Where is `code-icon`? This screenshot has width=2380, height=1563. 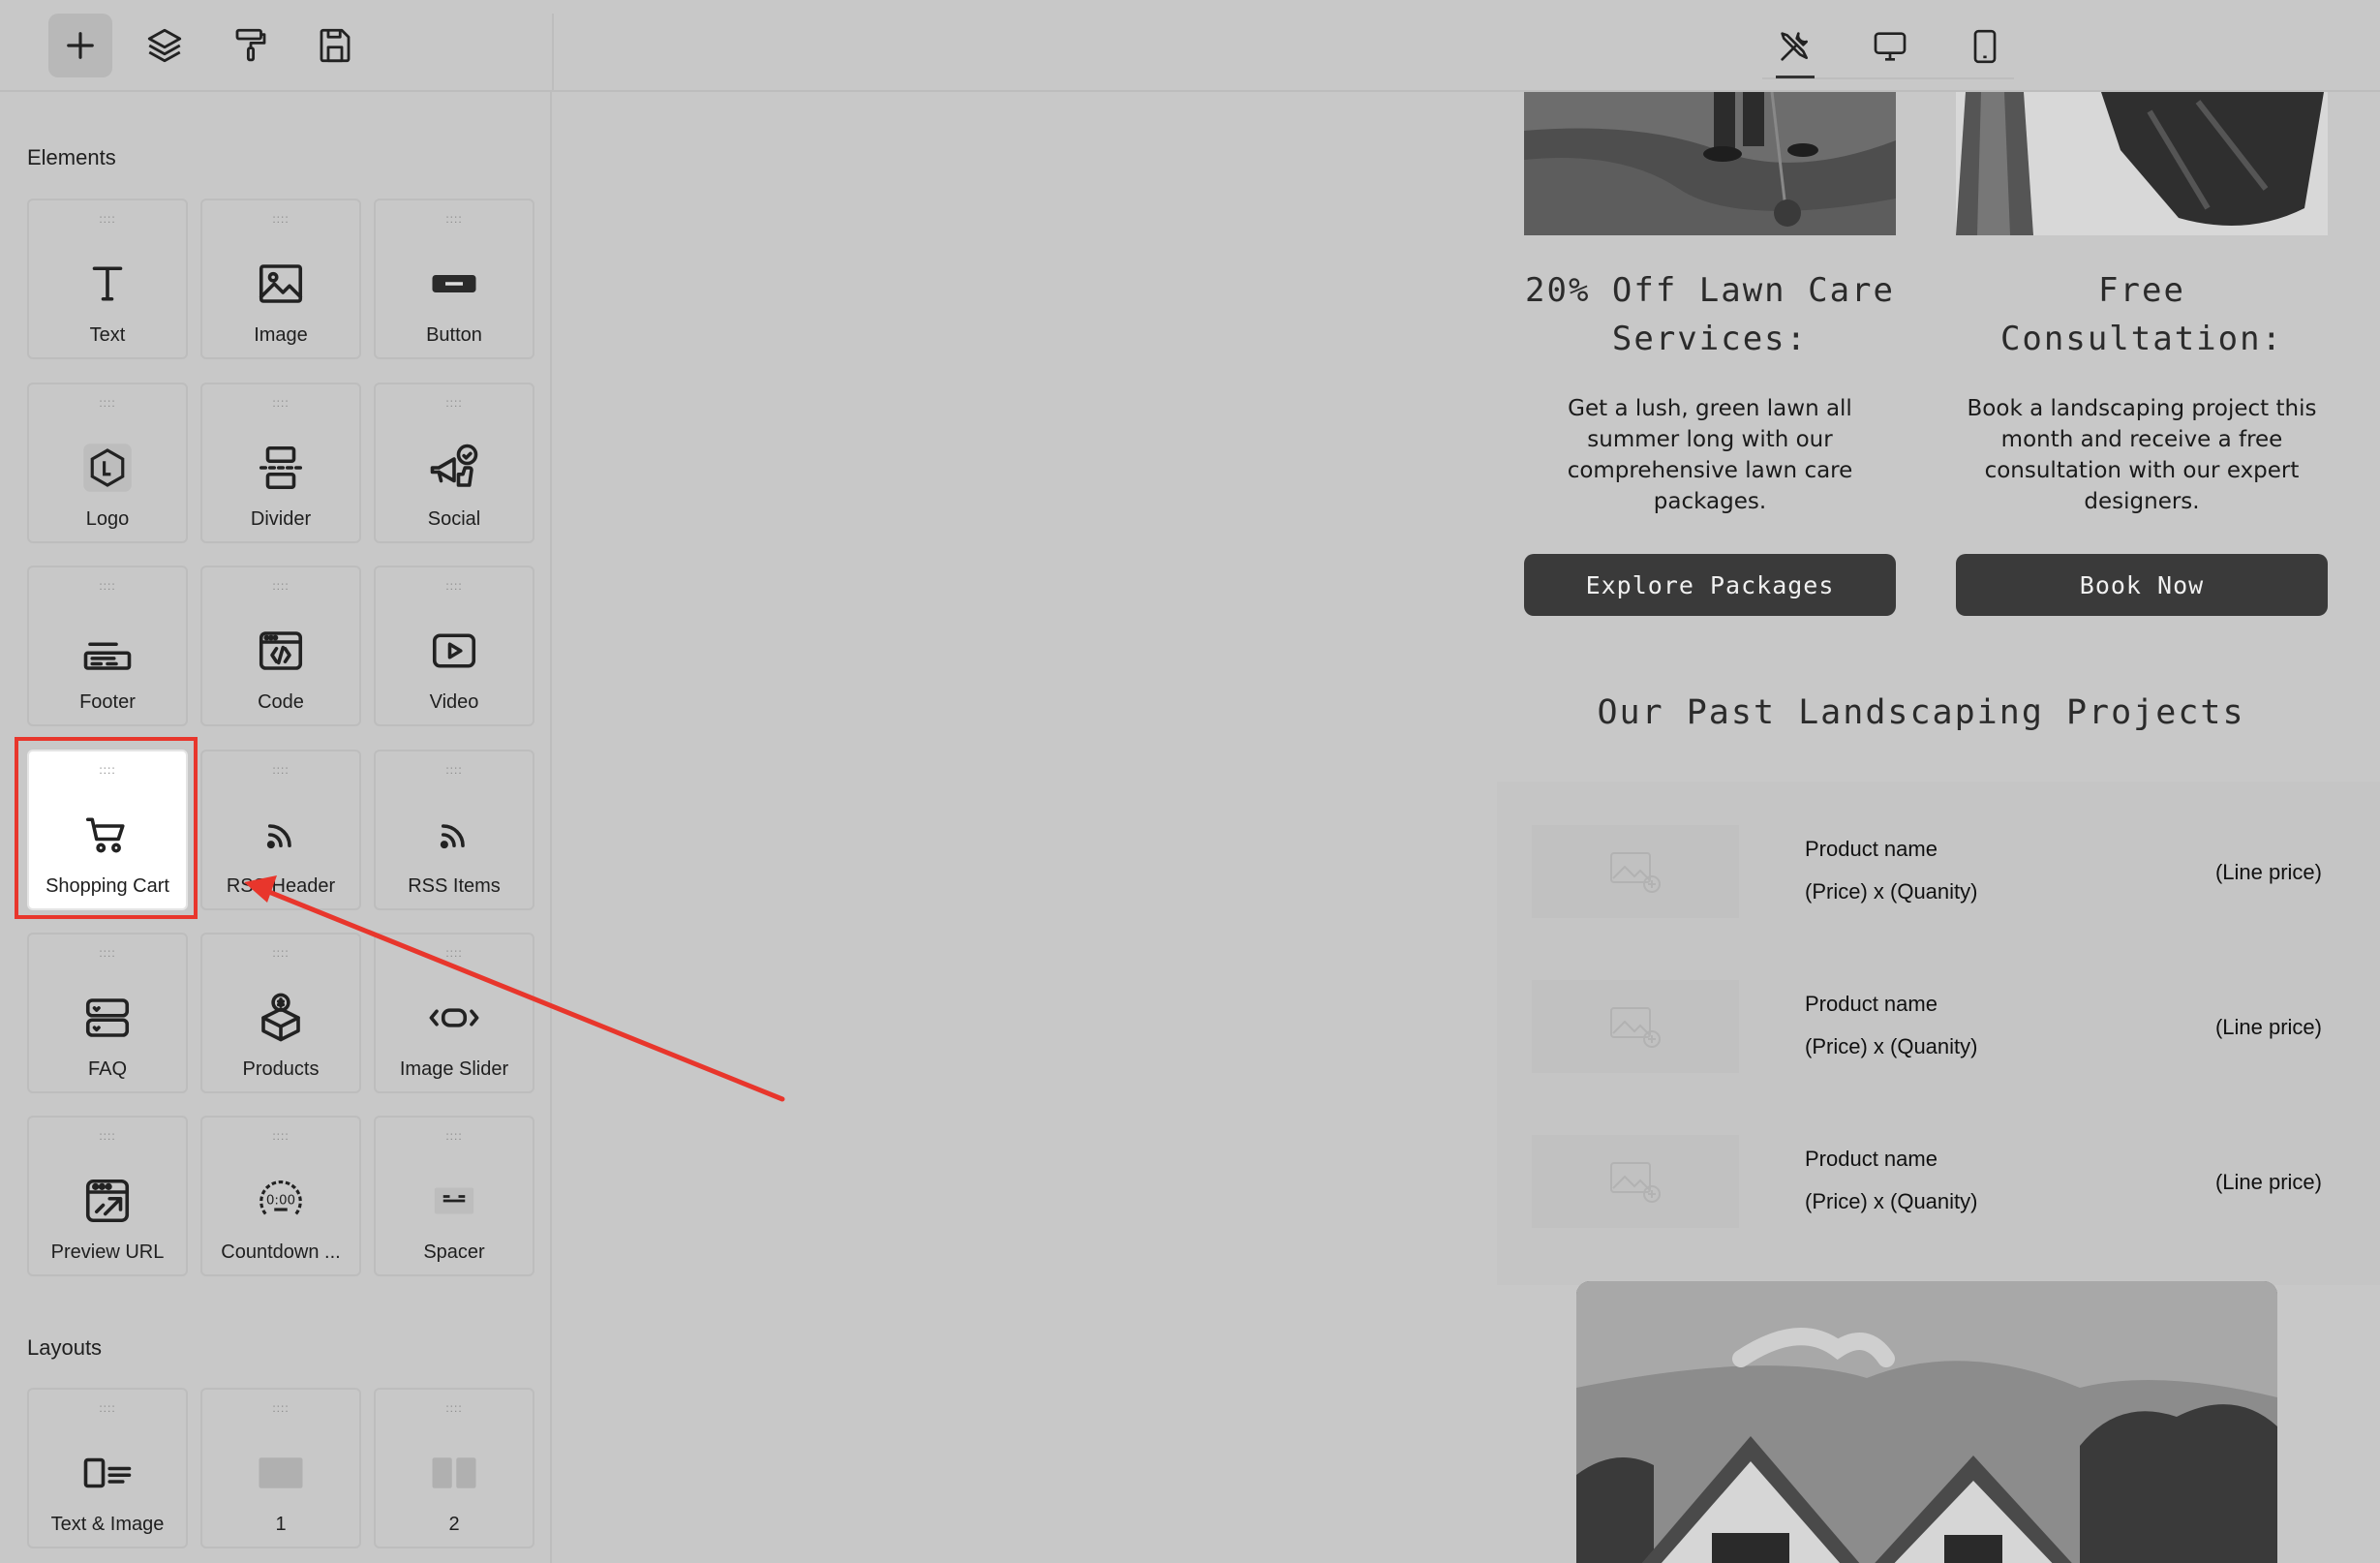 code-icon is located at coordinates (281, 651).